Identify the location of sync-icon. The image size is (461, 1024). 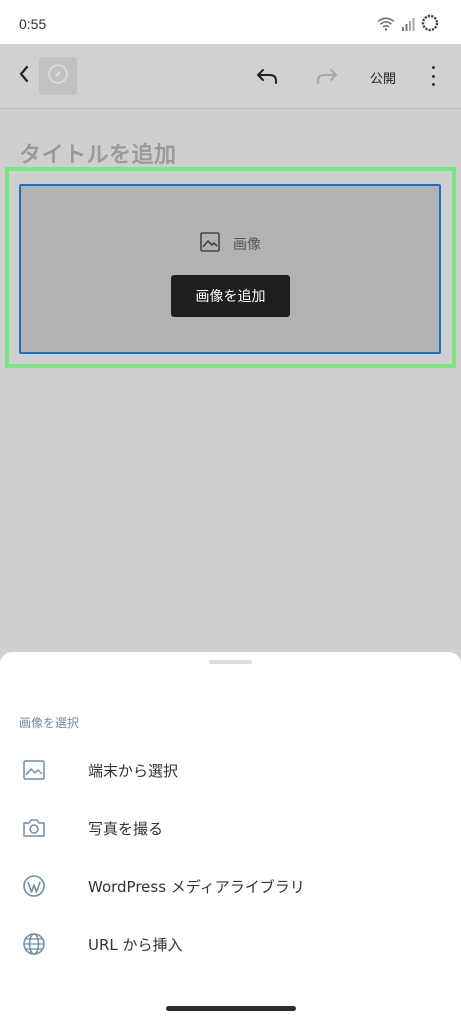
(430, 25).